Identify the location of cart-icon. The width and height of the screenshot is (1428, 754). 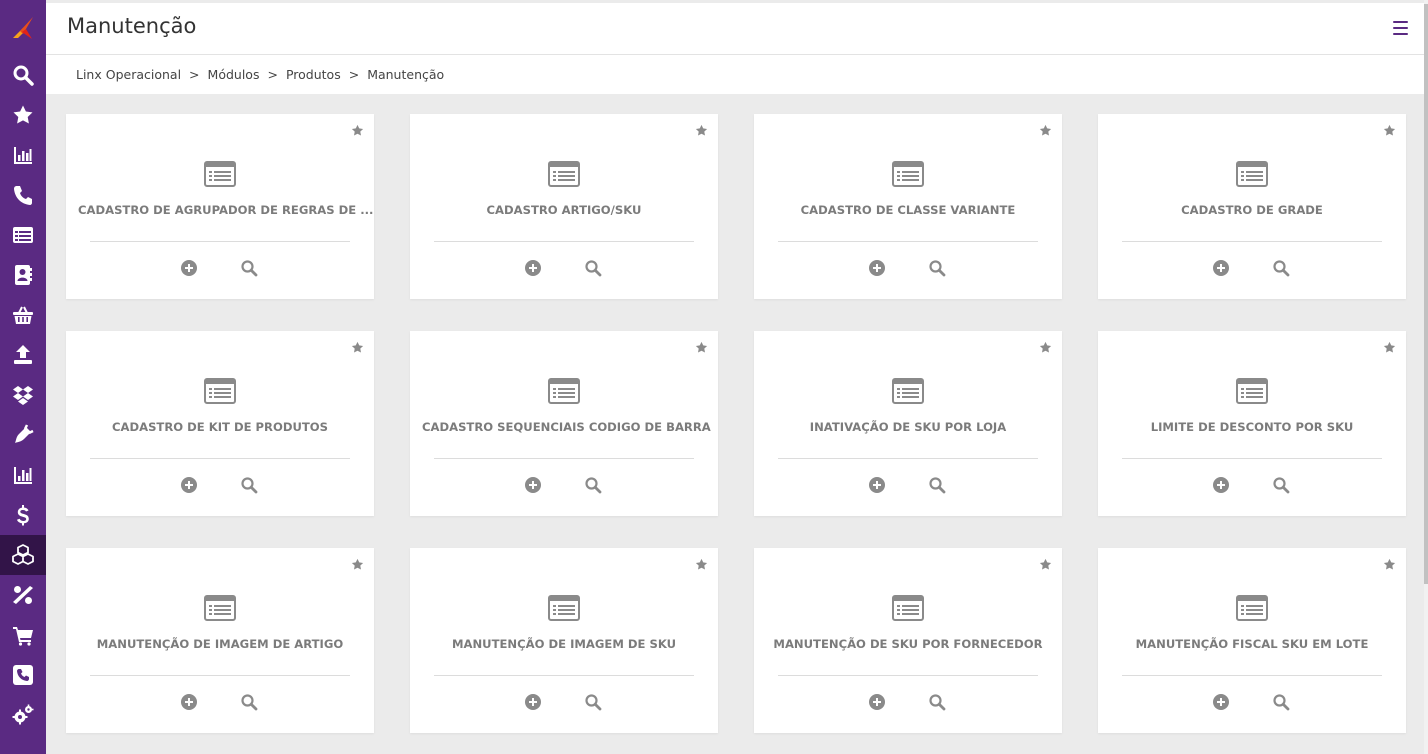
(23, 636).